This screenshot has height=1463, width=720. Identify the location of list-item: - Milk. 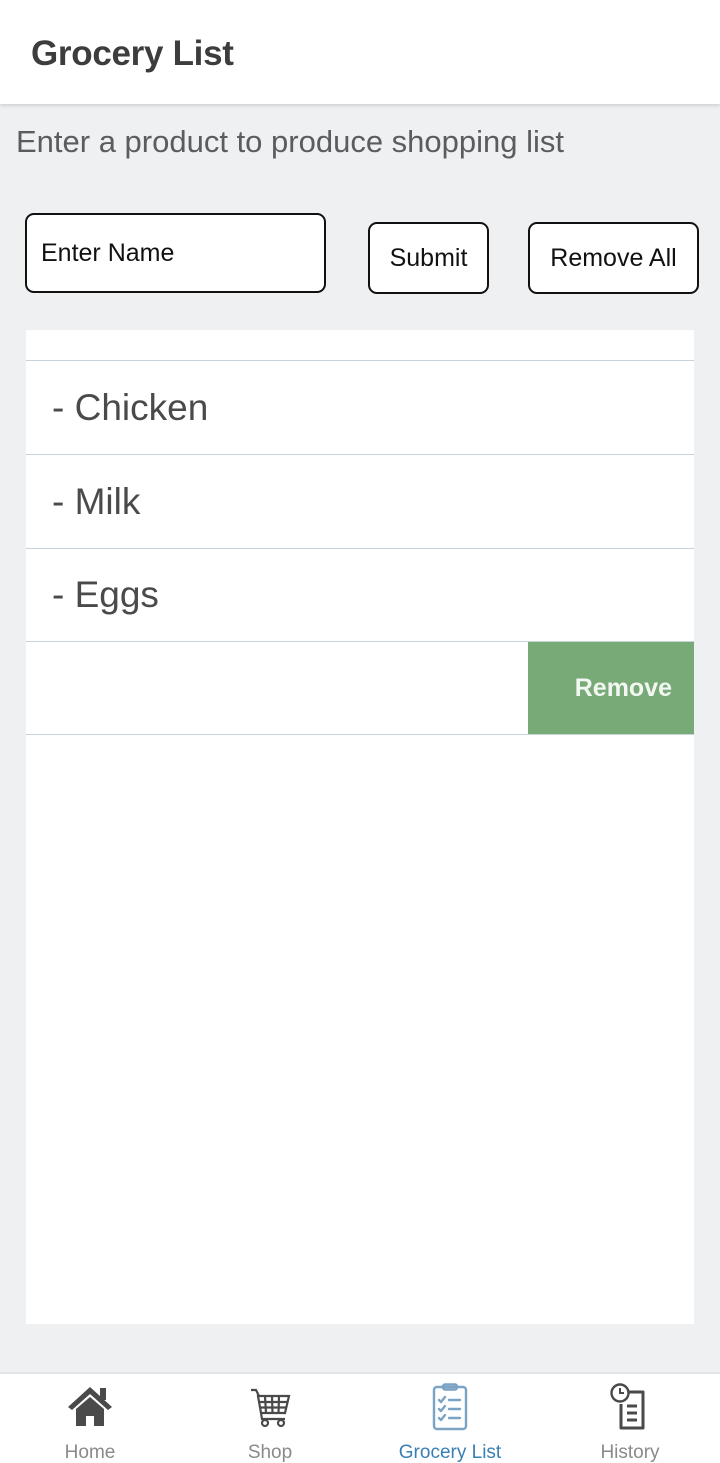
(360, 501).